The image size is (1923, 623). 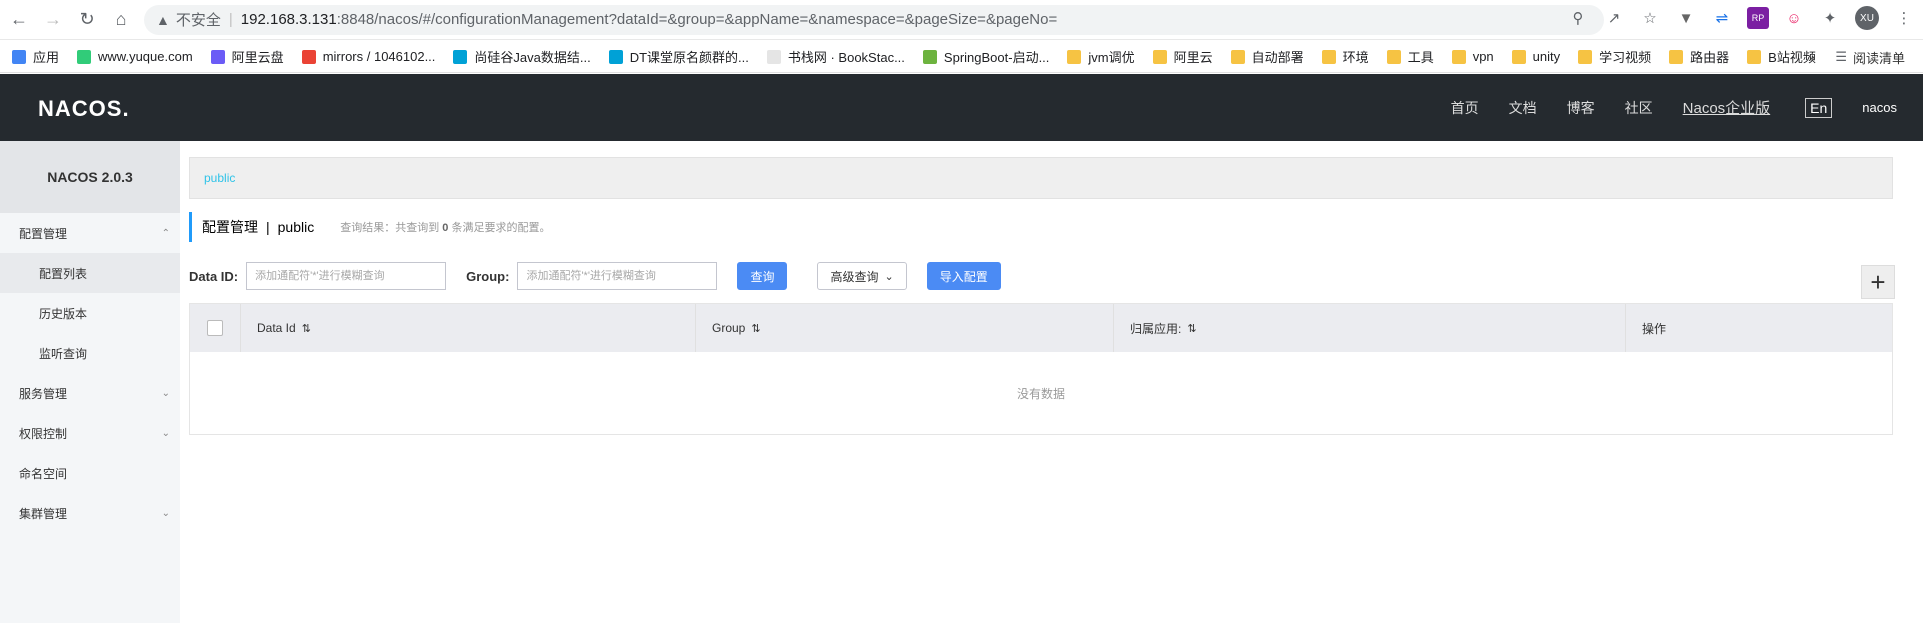 I want to click on bookmark-item: 应用, so click(x=35, y=56).